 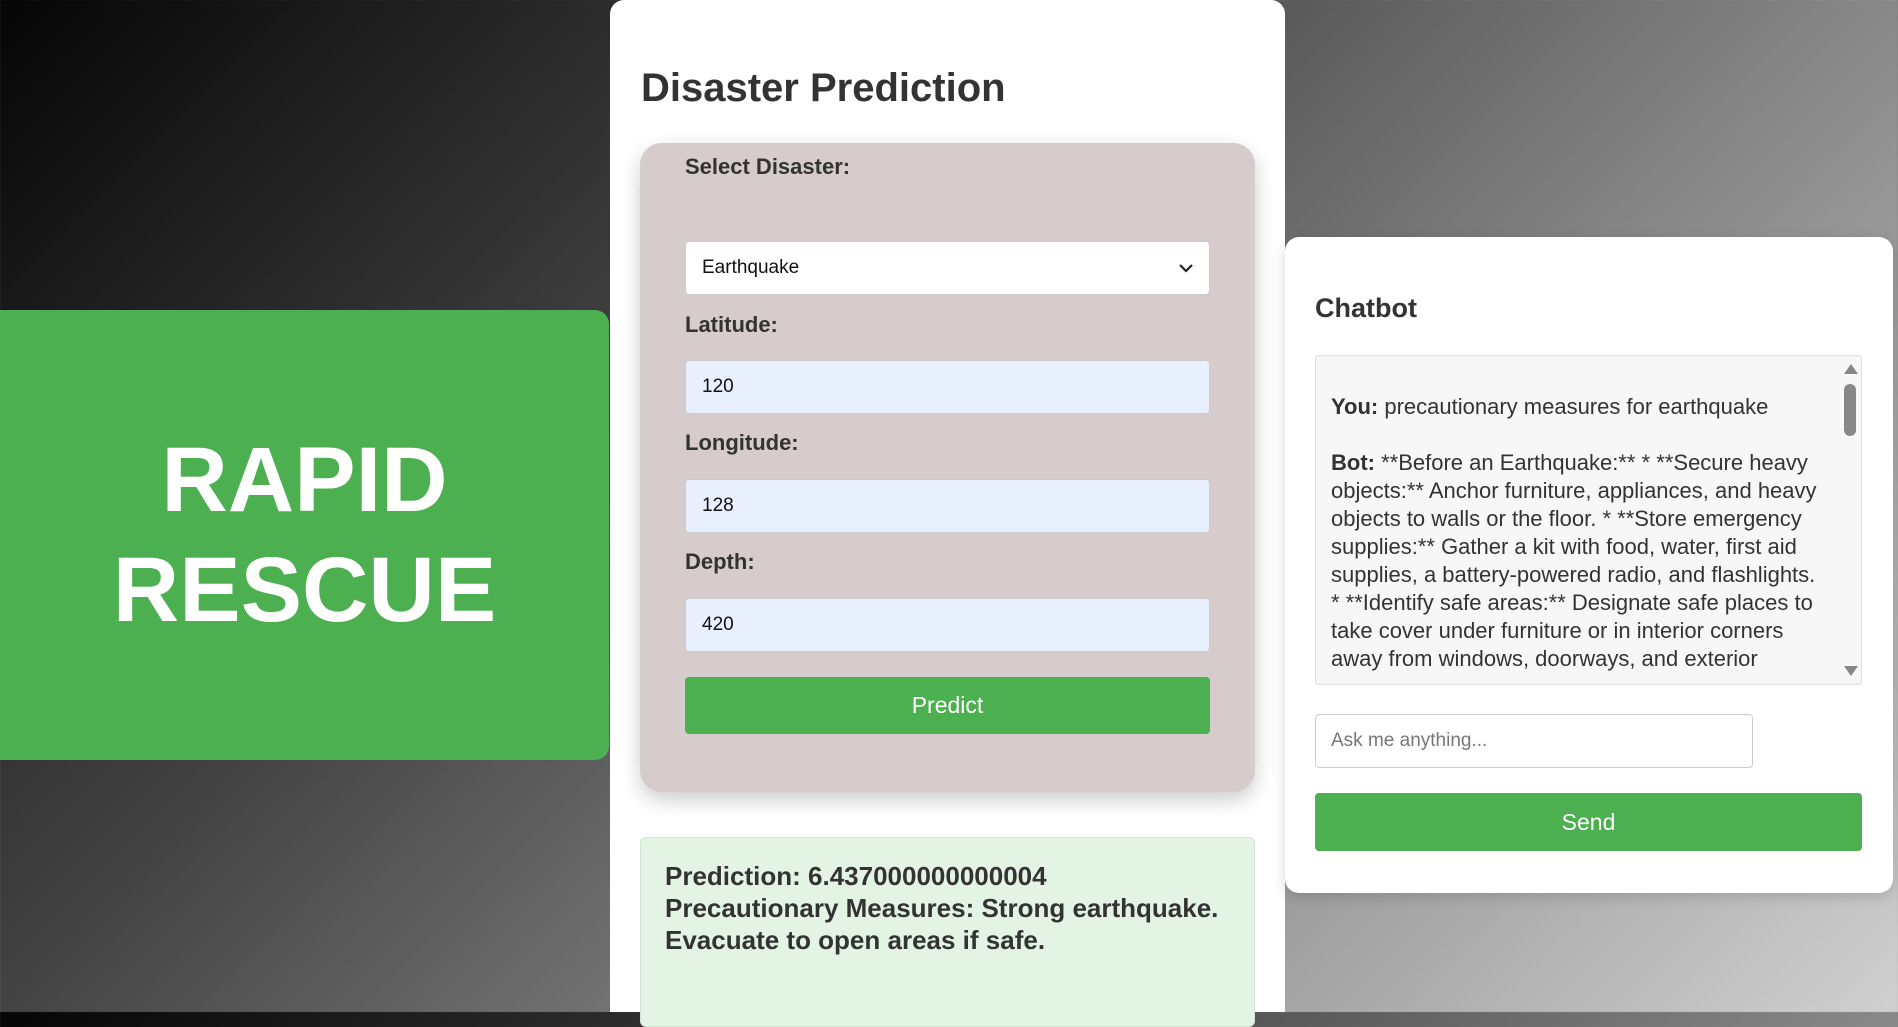 What do you see at coordinates (1588, 822) in the screenshot?
I see `send-button: Send` at bounding box center [1588, 822].